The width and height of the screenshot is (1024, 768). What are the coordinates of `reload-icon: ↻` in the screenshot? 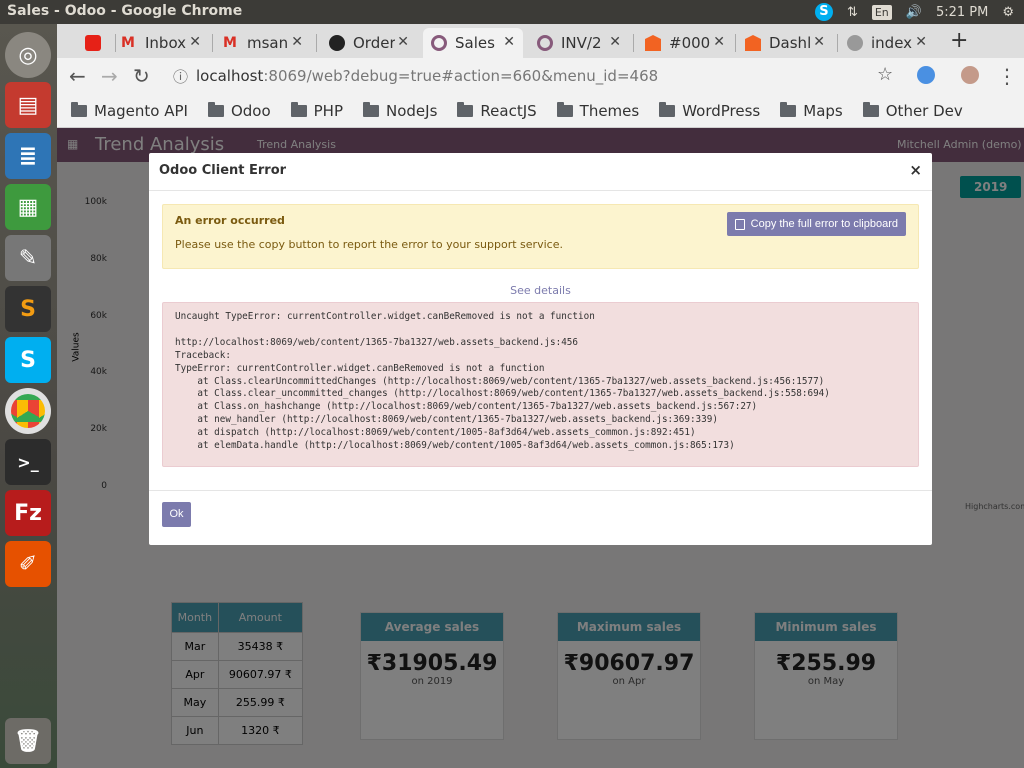 It's located at (141, 76).